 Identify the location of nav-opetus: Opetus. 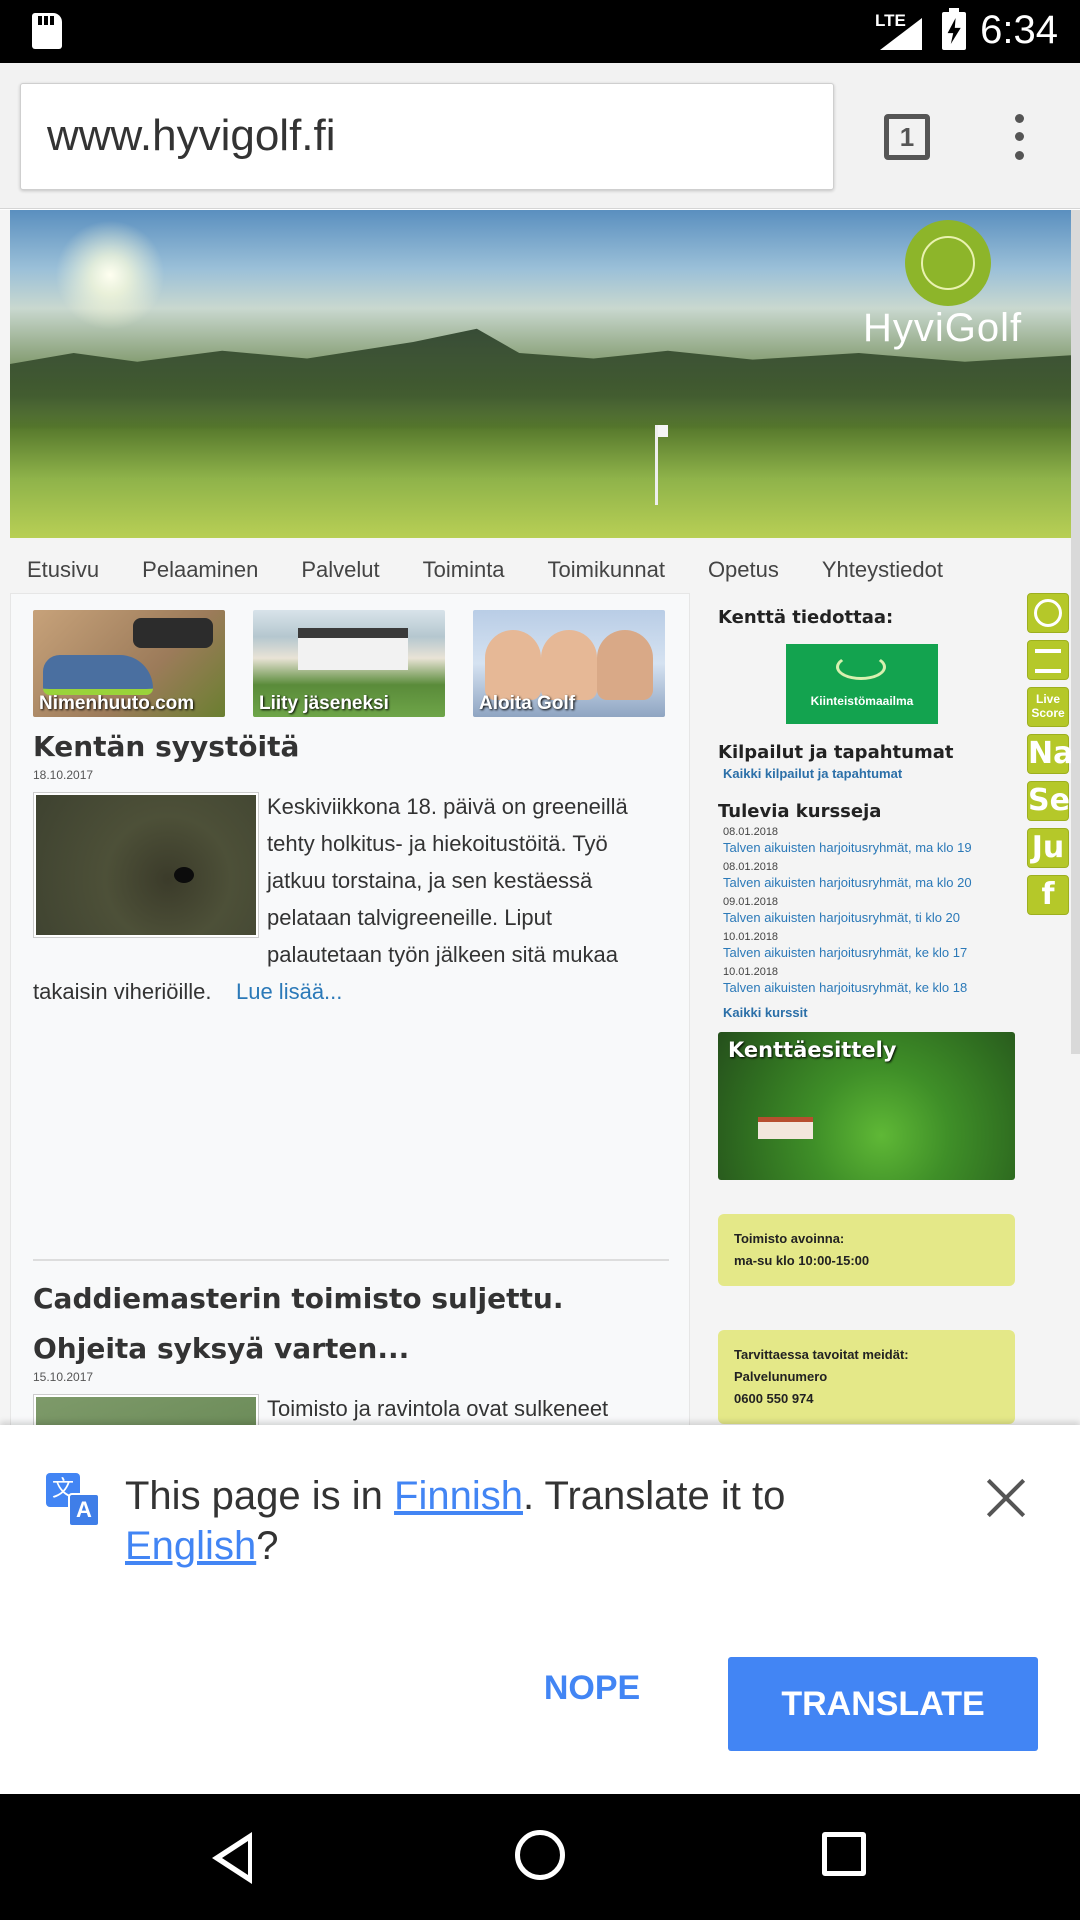
(743, 570).